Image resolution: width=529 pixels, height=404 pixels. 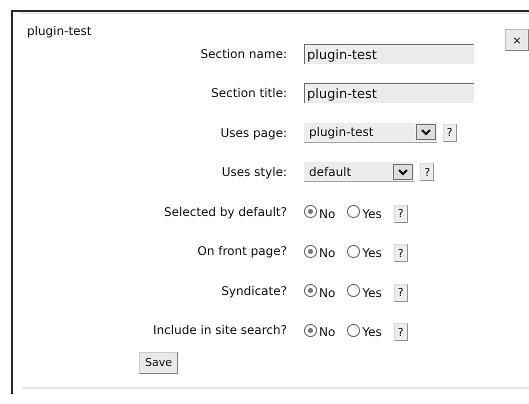 I want to click on field-label: Syndicate?, so click(x=254, y=291).